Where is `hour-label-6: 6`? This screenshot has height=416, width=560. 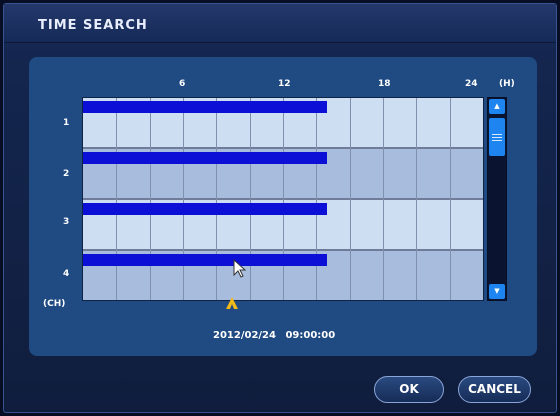 hour-label-6: 6 is located at coordinates (182, 84).